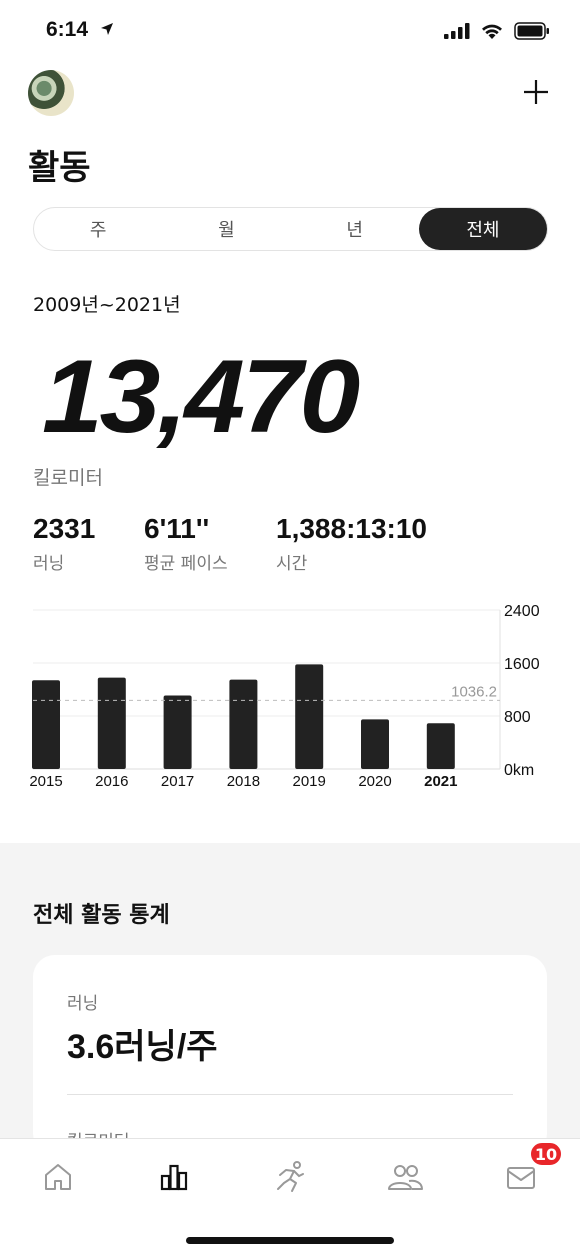 The image size is (580, 1255). I want to click on add-plus-icon, so click(536, 92).